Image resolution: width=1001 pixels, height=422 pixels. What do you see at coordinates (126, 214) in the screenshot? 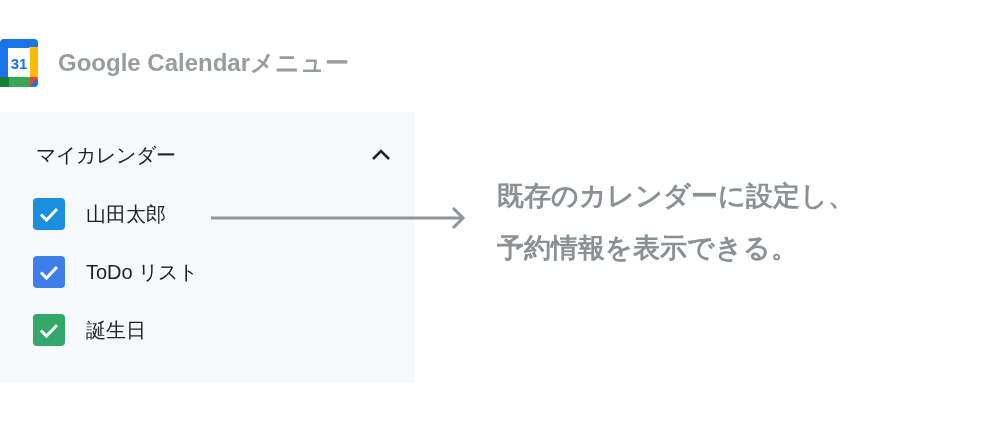
I see `calendar-label: 山田太郎` at bounding box center [126, 214].